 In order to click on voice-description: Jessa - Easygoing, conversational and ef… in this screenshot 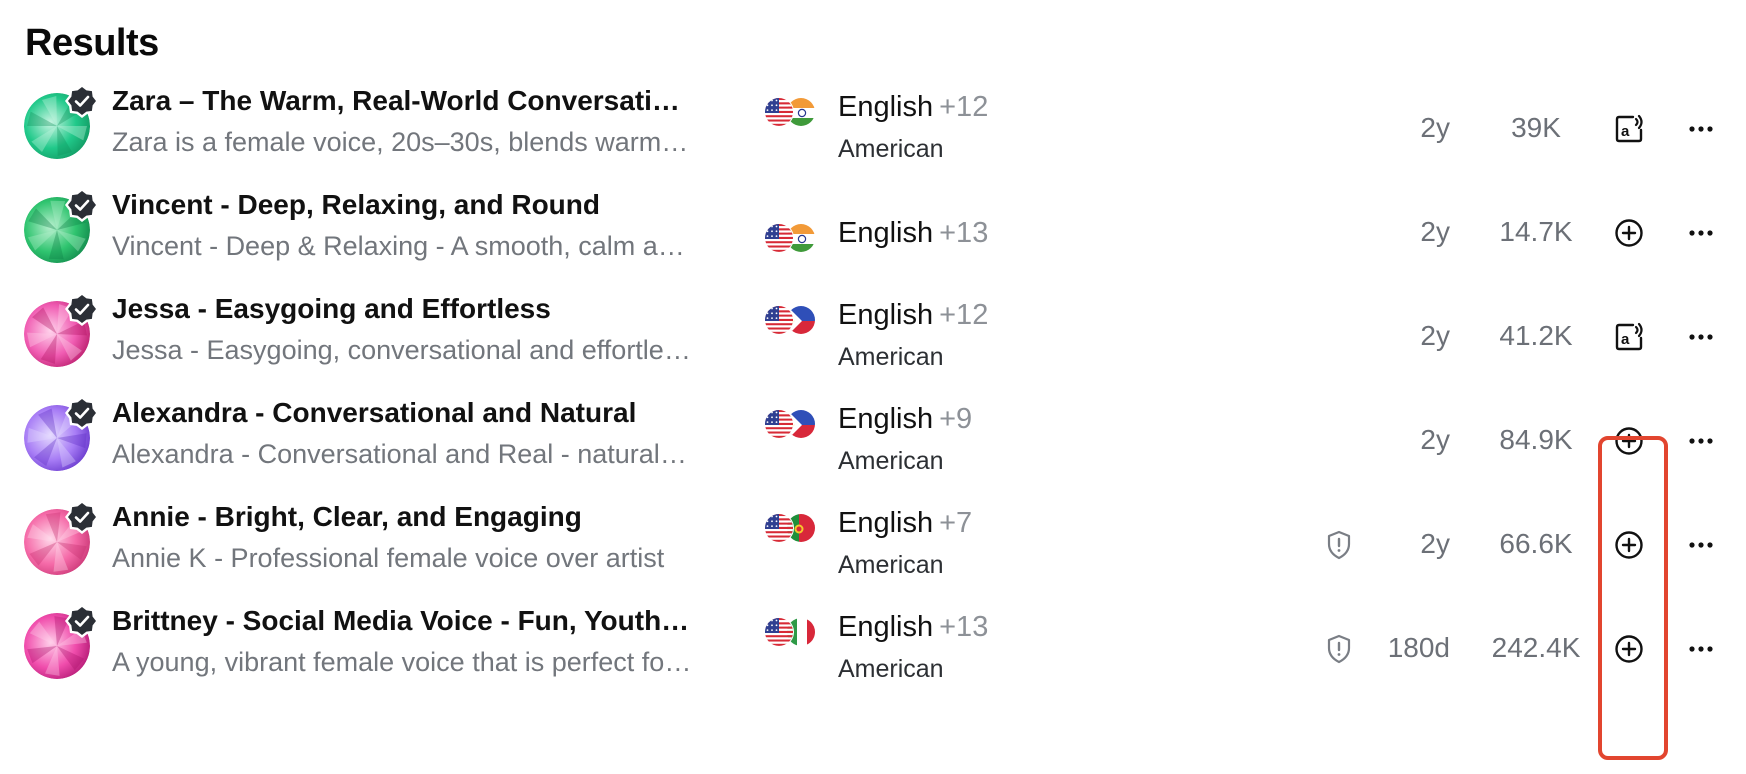, I will do `click(402, 350)`.